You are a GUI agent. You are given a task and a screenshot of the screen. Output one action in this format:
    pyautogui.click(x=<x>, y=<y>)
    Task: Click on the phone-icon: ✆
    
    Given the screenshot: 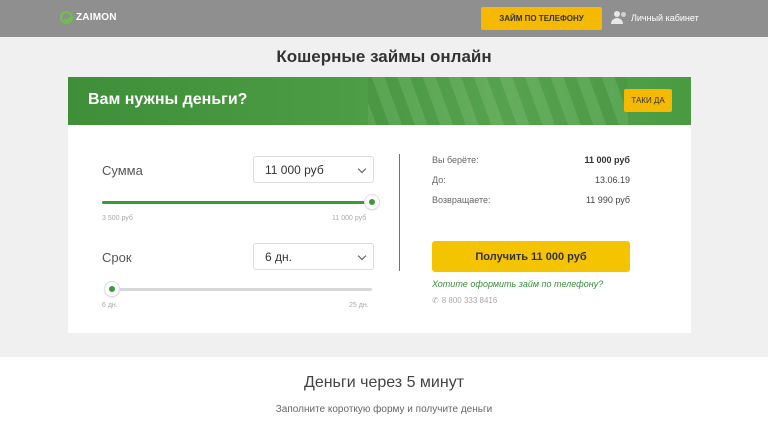 What is the action you would take?
    pyautogui.click(x=435, y=300)
    